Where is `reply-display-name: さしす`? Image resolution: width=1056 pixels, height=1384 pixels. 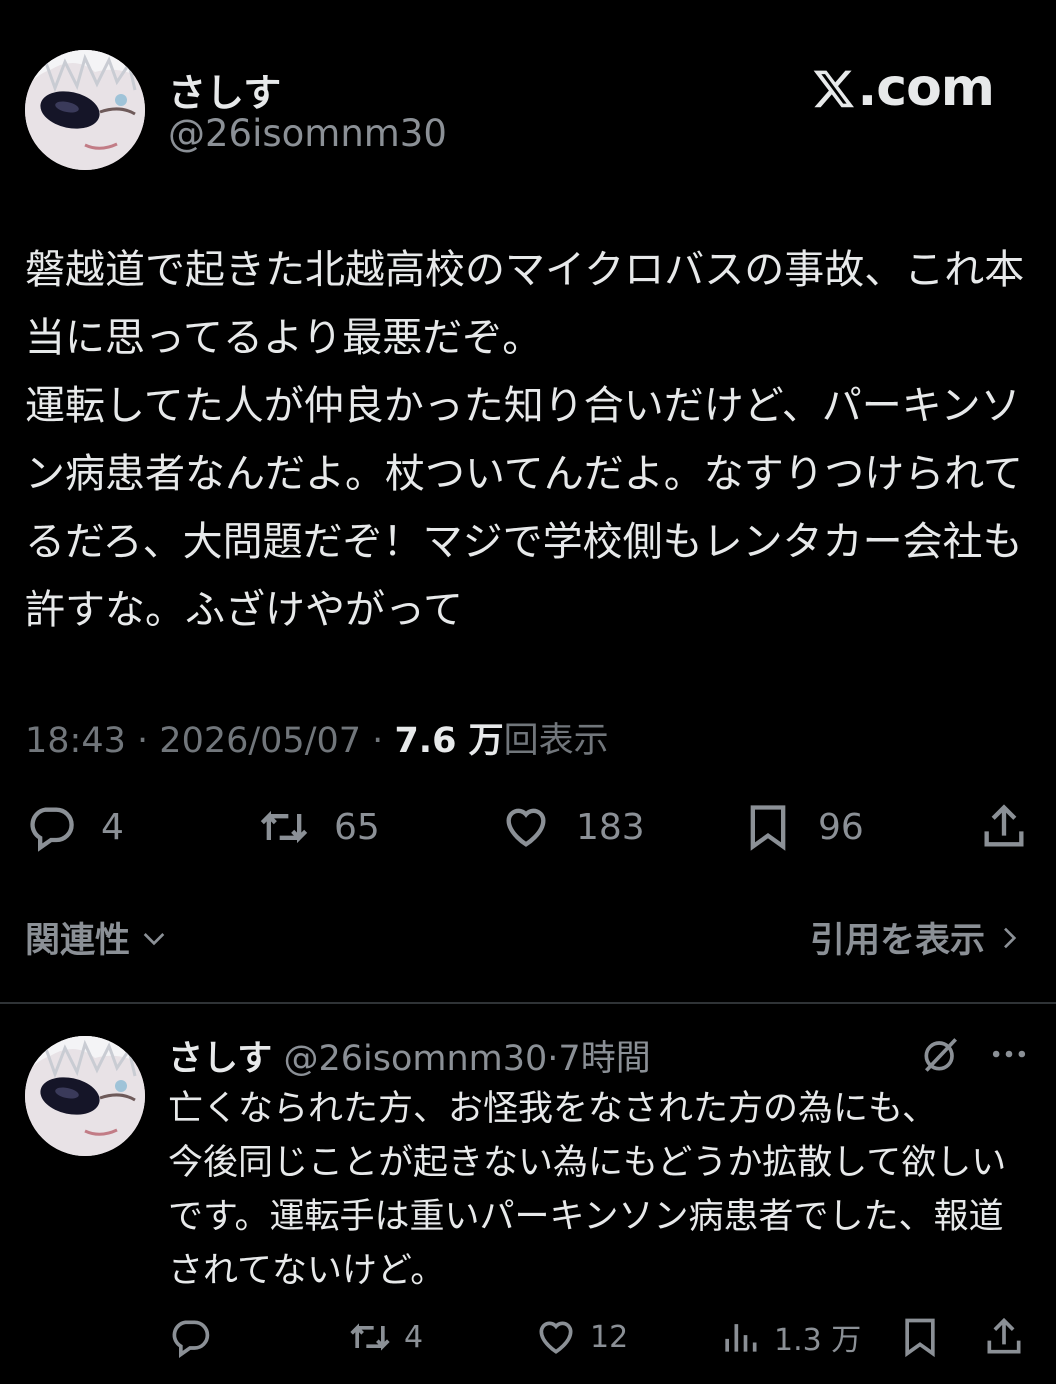
reply-display-name: さしす is located at coordinates (220, 1059).